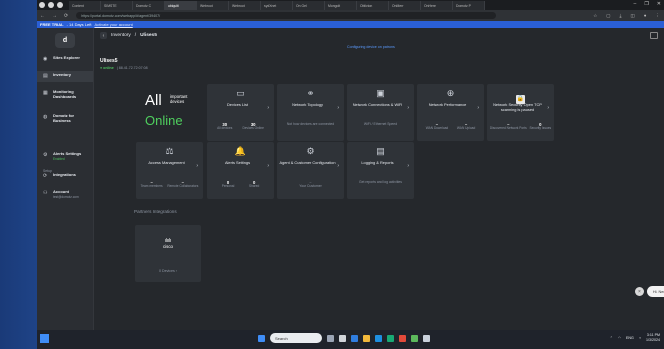 This screenshot has width=664, height=349. What do you see at coordinates (655, 291) in the screenshot?
I see `help-bubble: Hi. Need any help?` at bounding box center [655, 291].